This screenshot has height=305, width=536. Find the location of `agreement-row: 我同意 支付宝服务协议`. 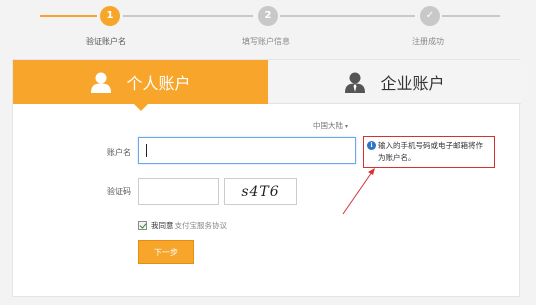

agreement-row: 我同意 支付宝服务协议 is located at coordinates (182, 225).